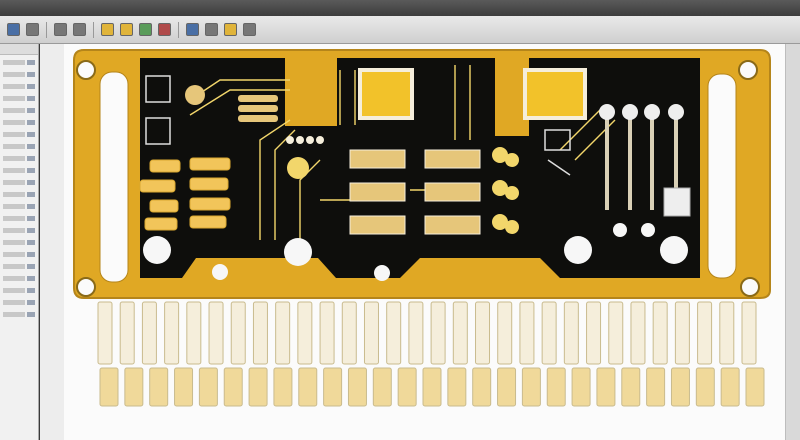 This screenshot has width=800, height=440. What do you see at coordinates (722, 176) in the screenshot?
I see `slot-right` at bounding box center [722, 176].